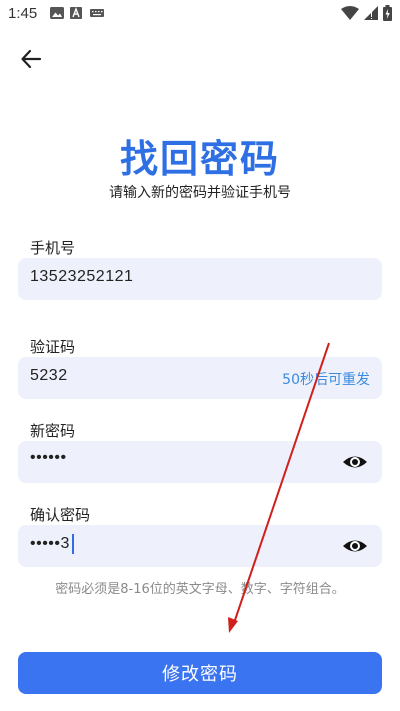 This screenshot has width=400, height=711. I want to click on notification-icons, so click(77, 13).